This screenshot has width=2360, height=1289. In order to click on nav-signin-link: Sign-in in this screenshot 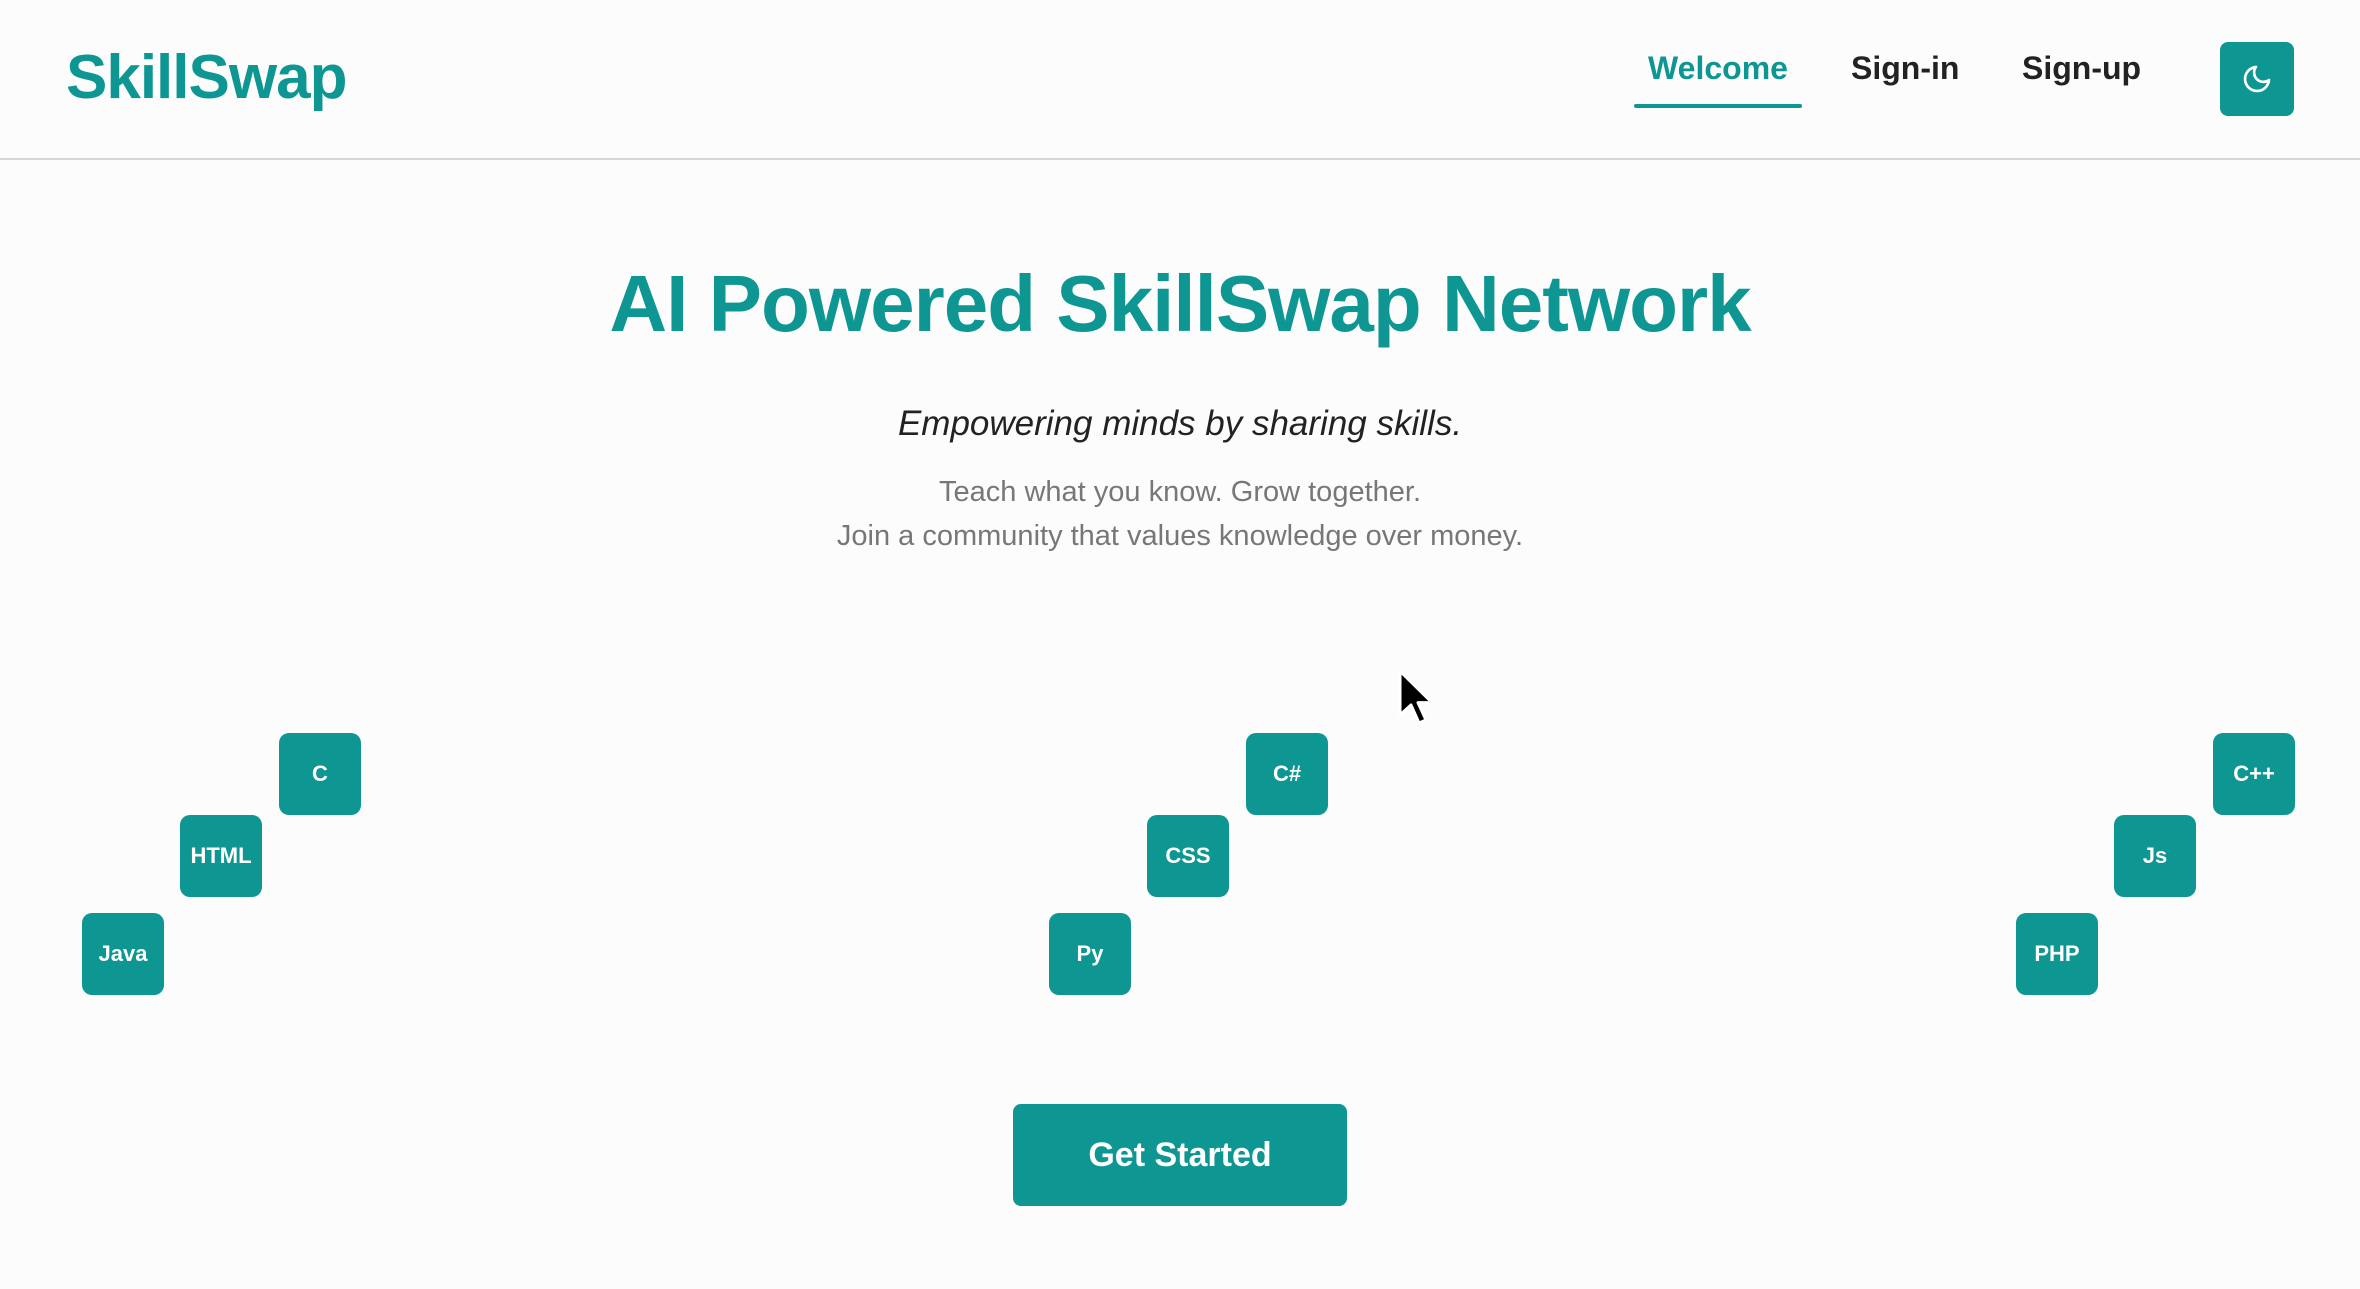, I will do `click(1905, 80)`.